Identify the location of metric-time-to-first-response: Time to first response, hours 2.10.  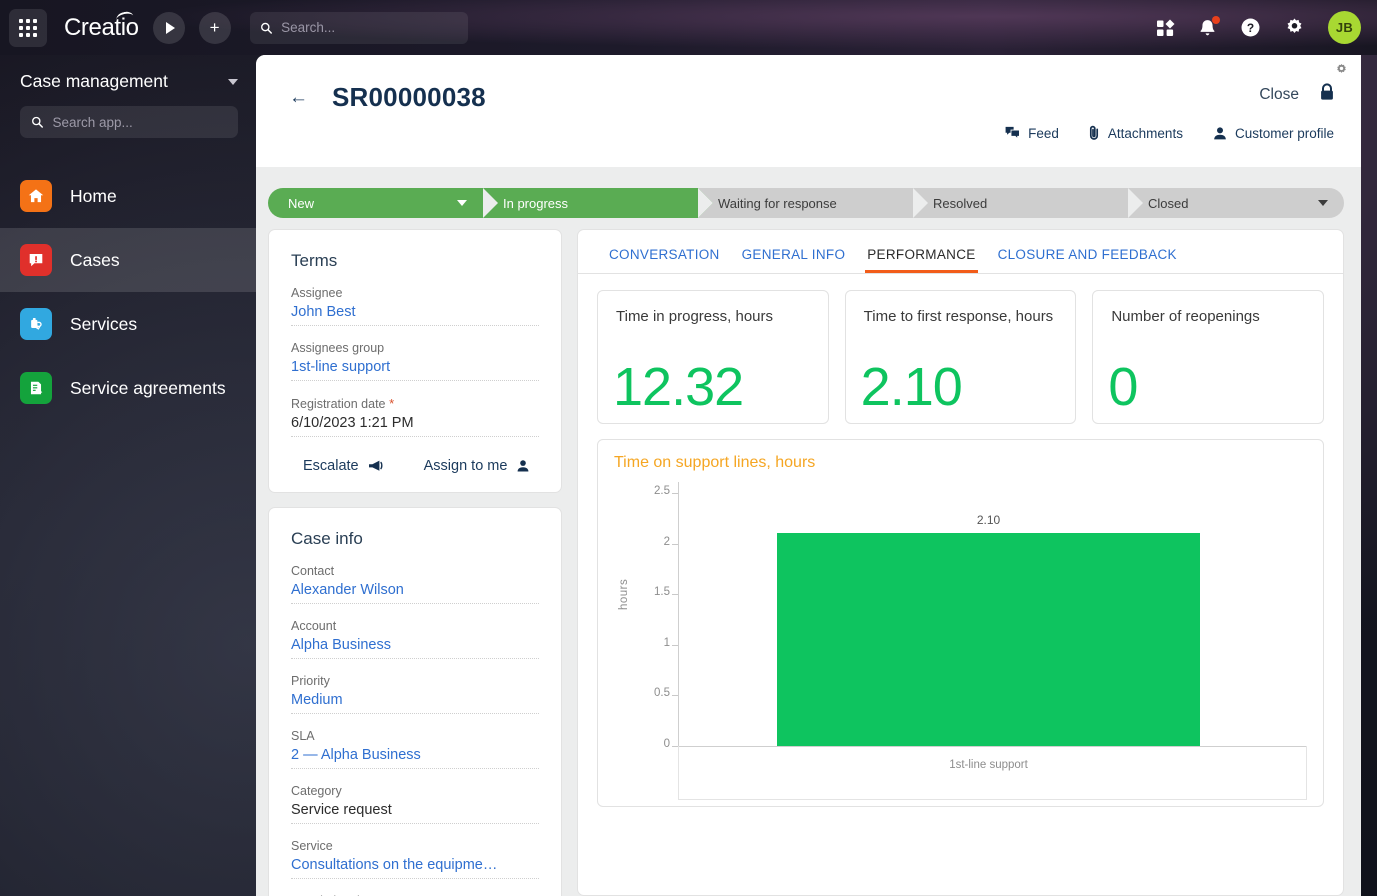
(960, 357).